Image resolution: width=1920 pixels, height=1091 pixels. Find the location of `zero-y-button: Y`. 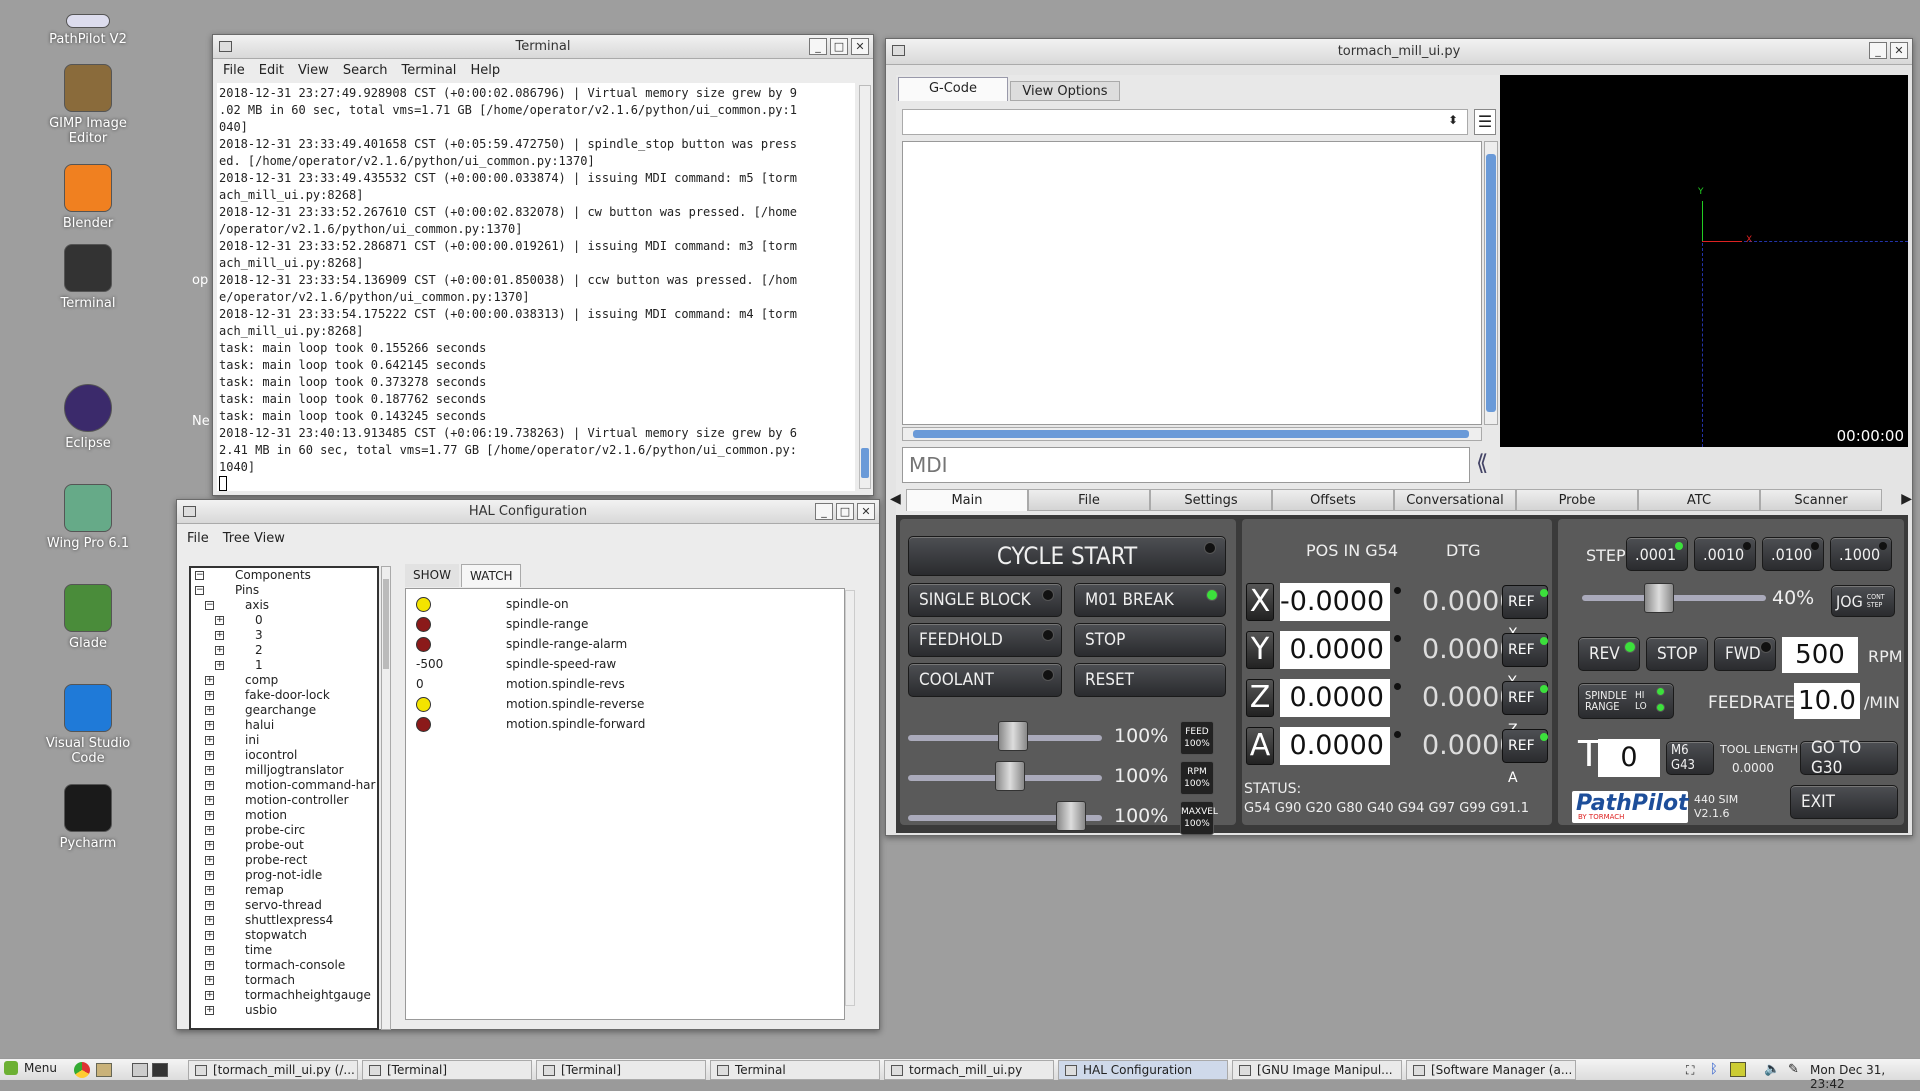

zero-y-button: Y is located at coordinates (1260, 650).